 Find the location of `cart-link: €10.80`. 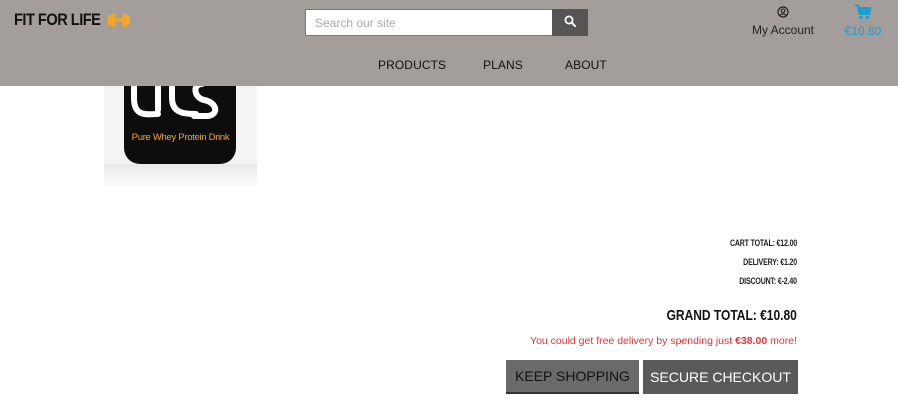

cart-link: €10.80 is located at coordinates (863, 21).